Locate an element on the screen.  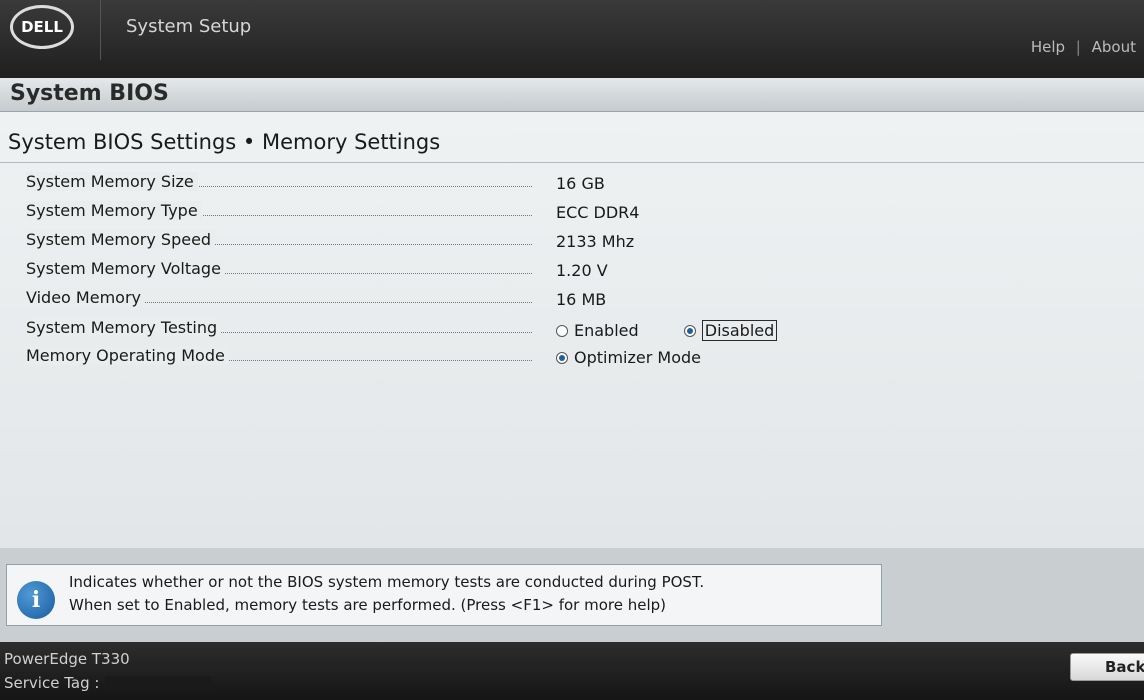
radio-optimizer-mode: Optimizer Mode is located at coordinates (628, 357).